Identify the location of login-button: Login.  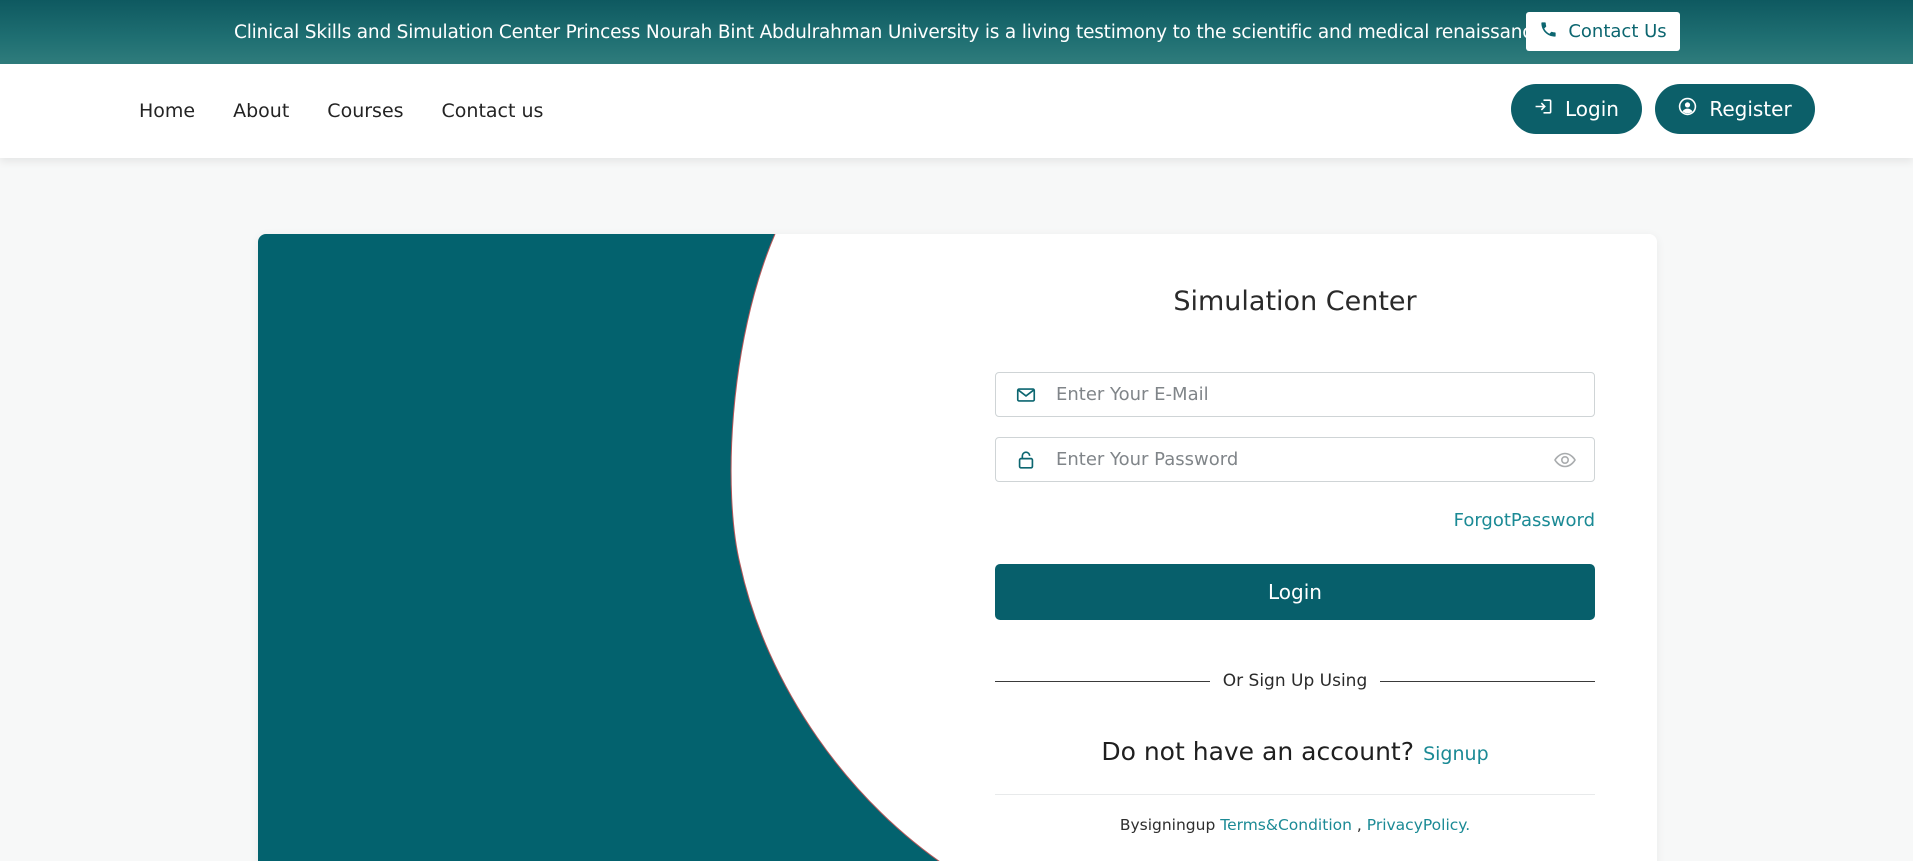
(1295, 592).